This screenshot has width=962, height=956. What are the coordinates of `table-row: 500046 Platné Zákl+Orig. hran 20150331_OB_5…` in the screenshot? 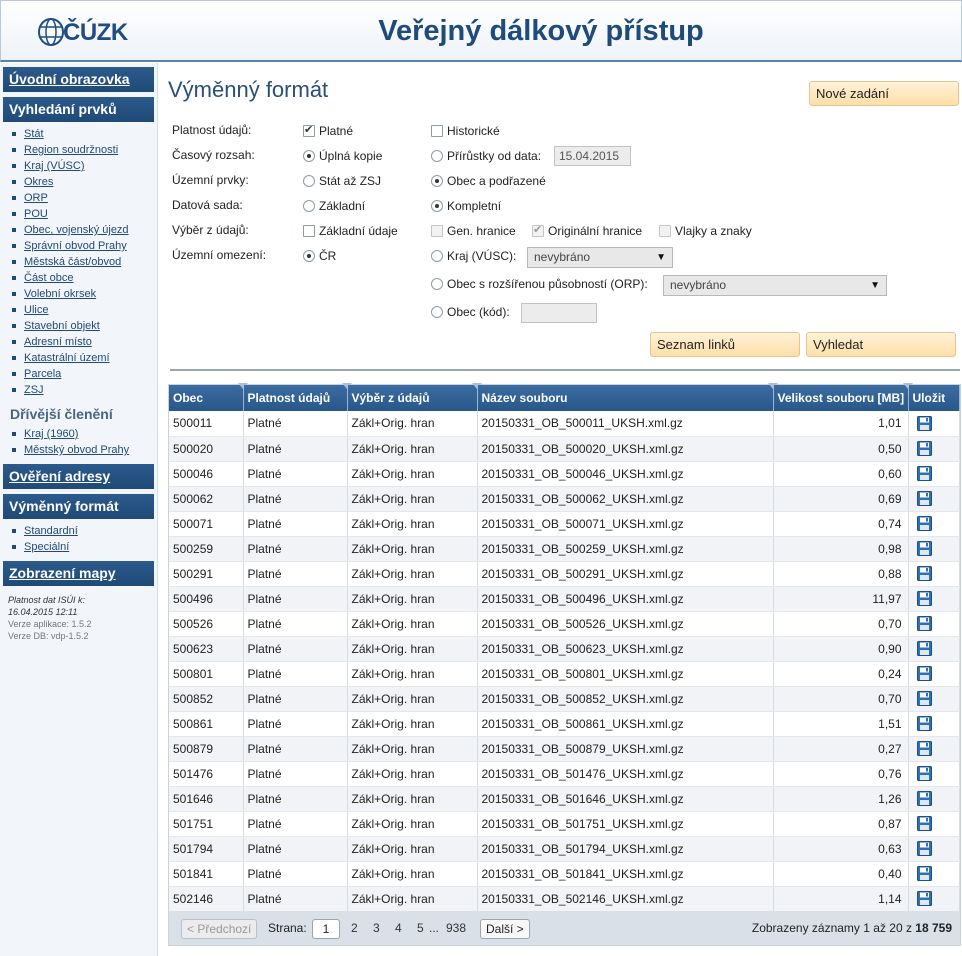 It's located at (564, 474).